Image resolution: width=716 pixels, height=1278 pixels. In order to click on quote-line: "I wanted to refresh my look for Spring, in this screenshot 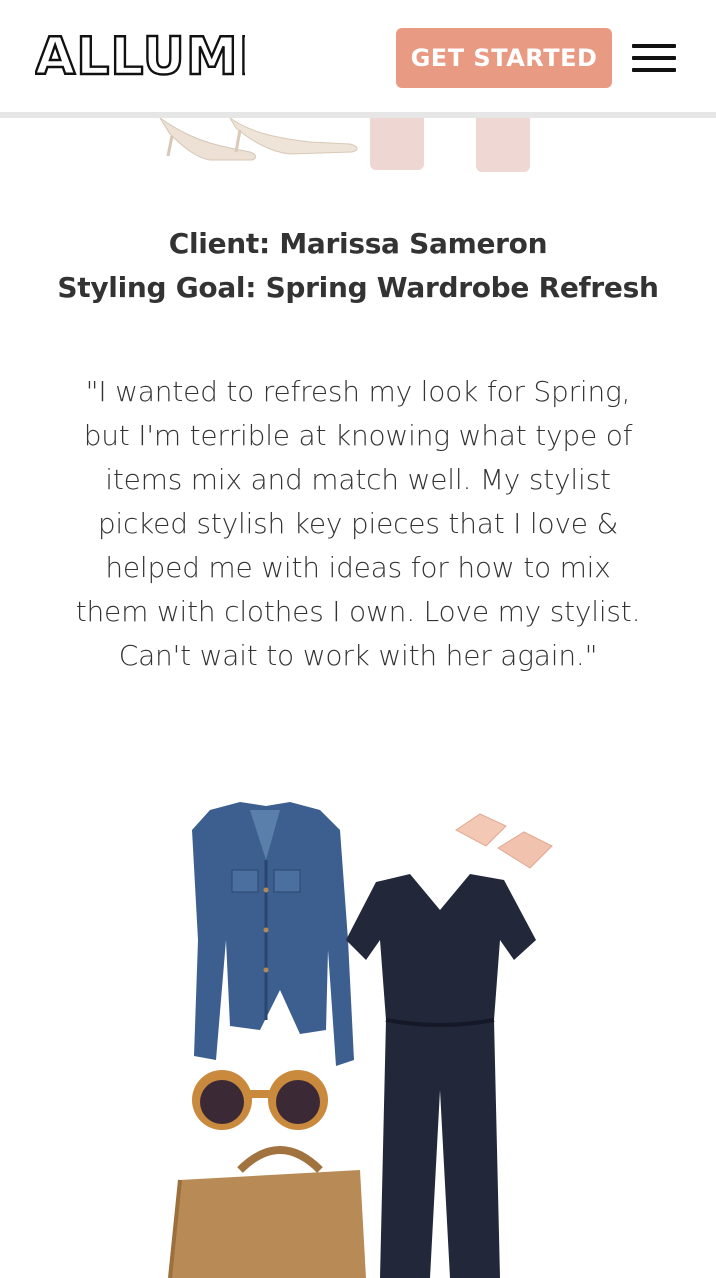, I will do `click(358, 391)`.